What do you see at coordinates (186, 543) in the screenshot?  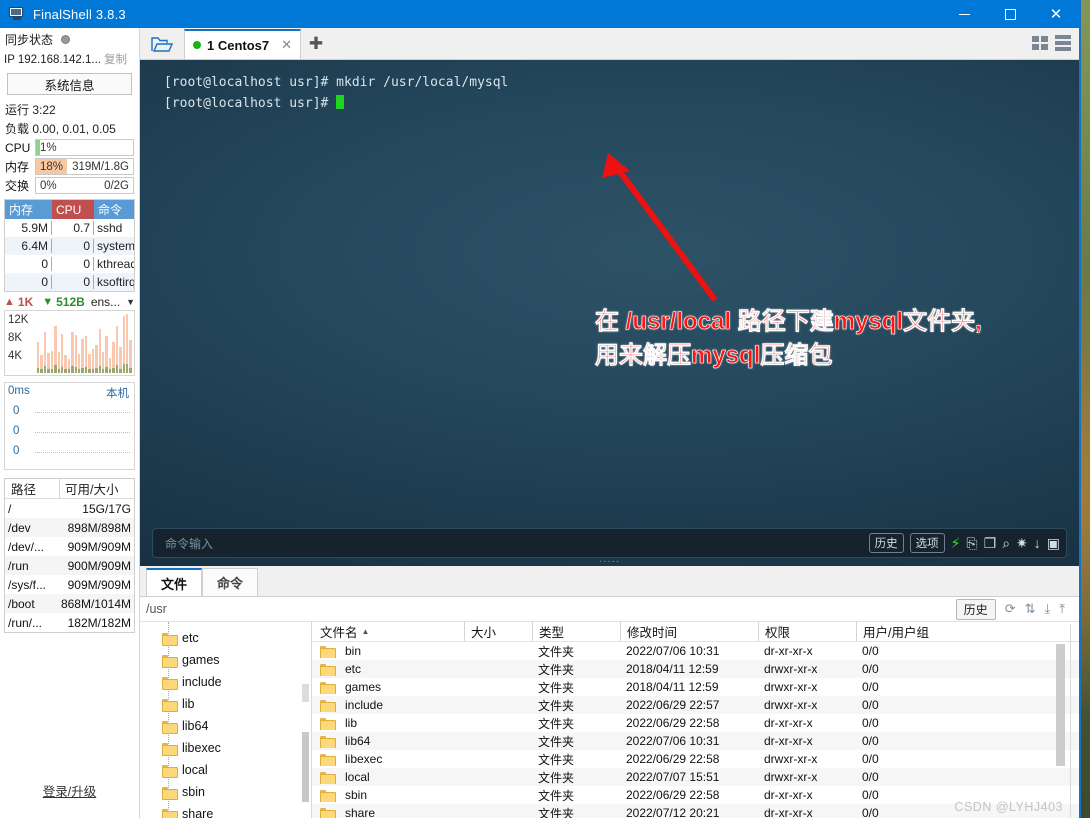 I see `command-input: 命令输入` at bounding box center [186, 543].